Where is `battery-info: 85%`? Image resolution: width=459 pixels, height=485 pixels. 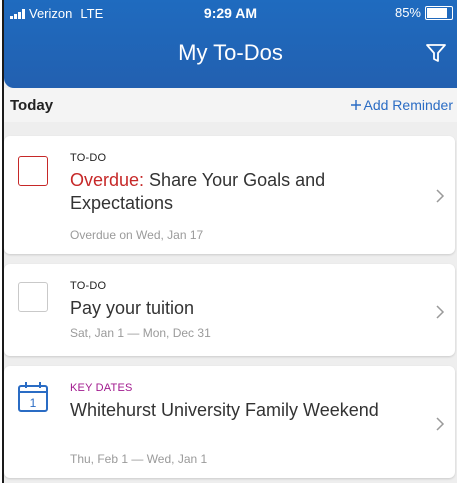
battery-info: 85% is located at coordinates (424, 12).